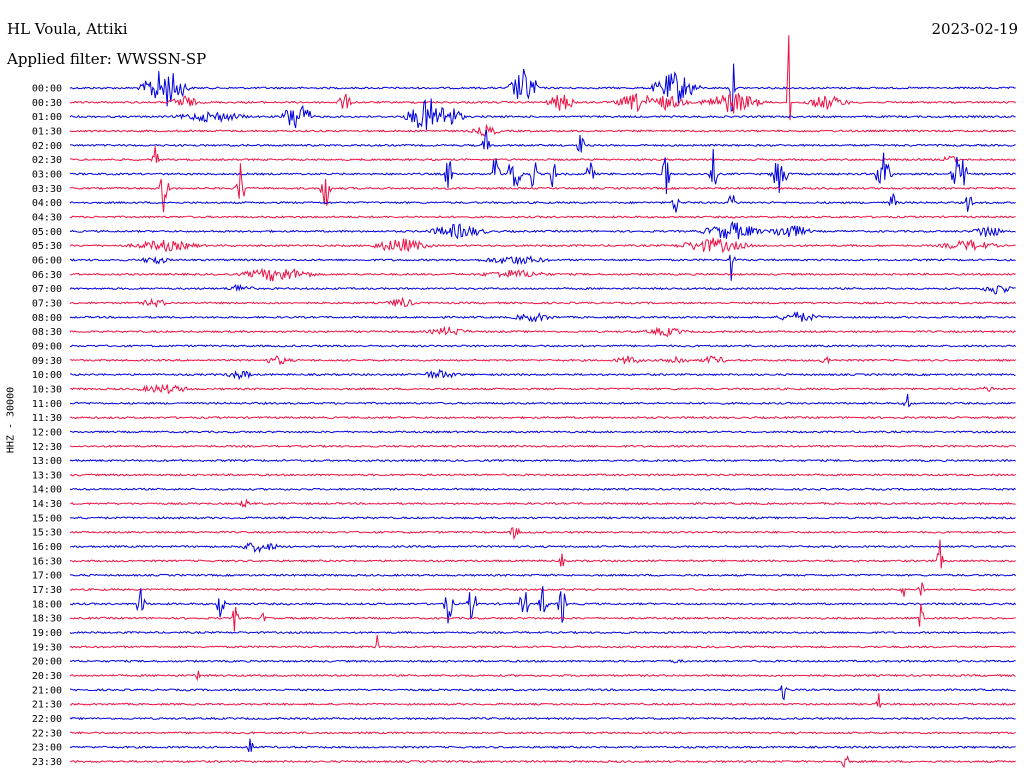  Describe the element at coordinates (47, 547) in the screenshot. I see `time-tick-label: 16:00` at that location.